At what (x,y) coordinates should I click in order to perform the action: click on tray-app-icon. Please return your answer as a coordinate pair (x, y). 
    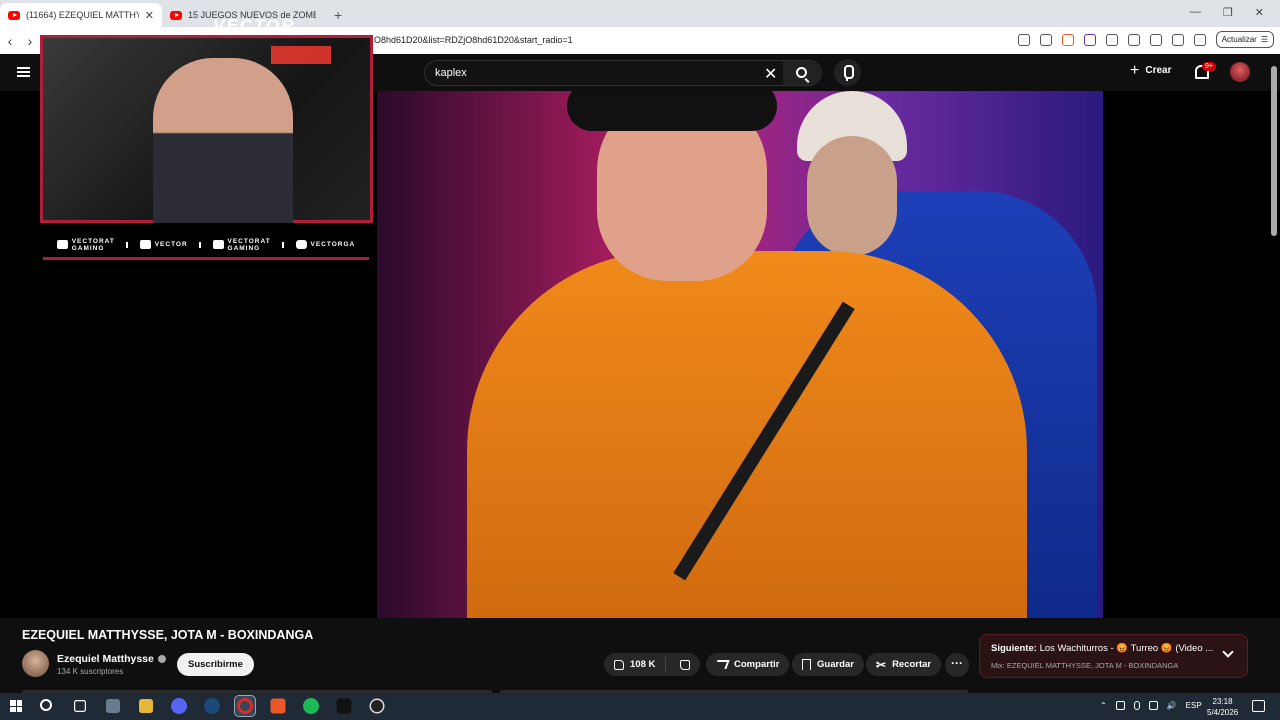
    Looking at the image, I should click on (1120, 705).